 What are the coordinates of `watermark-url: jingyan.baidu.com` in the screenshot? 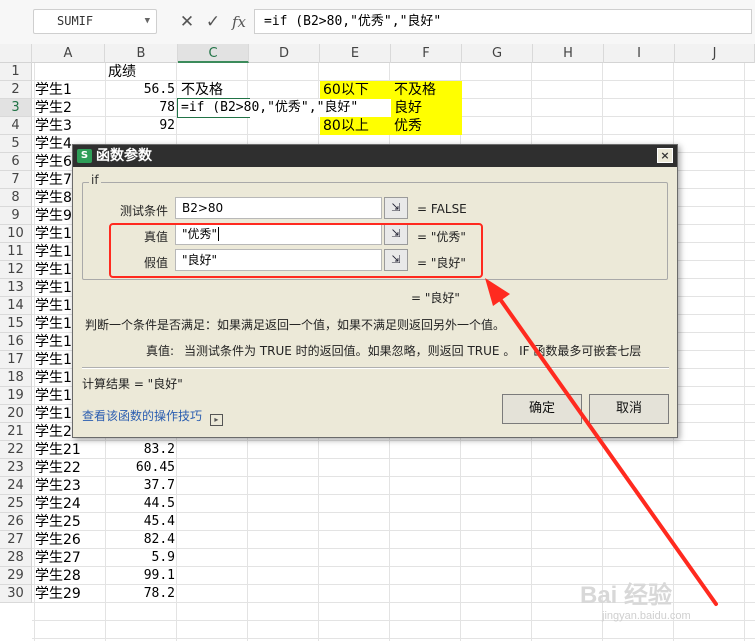 It's located at (646, 616).